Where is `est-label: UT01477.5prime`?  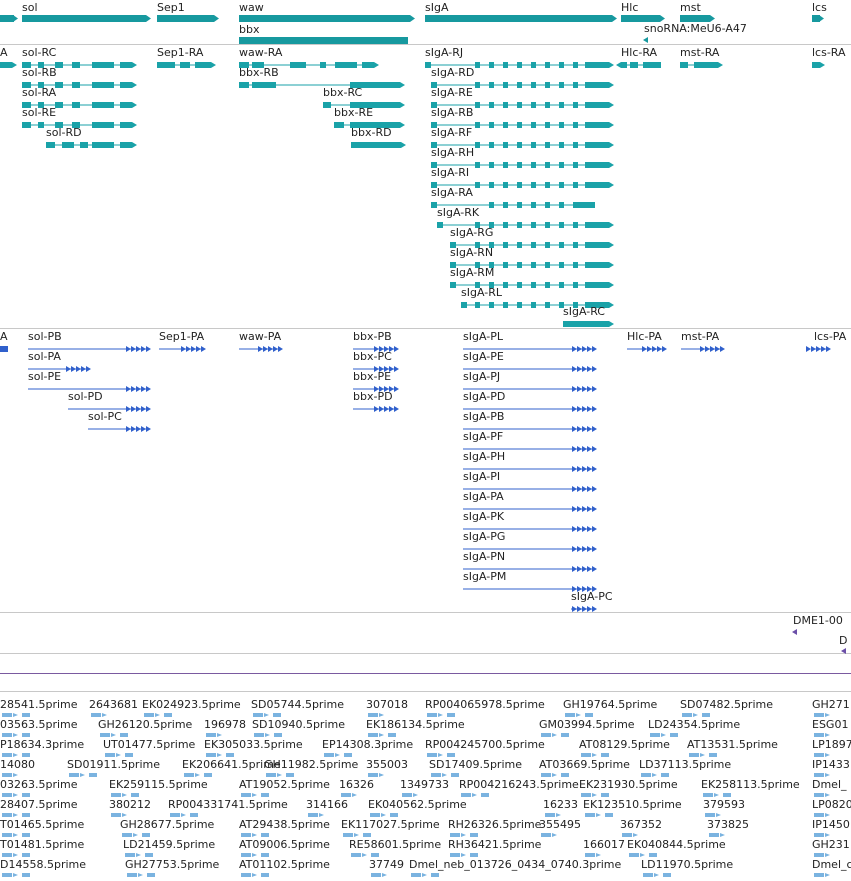 est-label: UT01477.5prime is located at coordinates (149, 745).